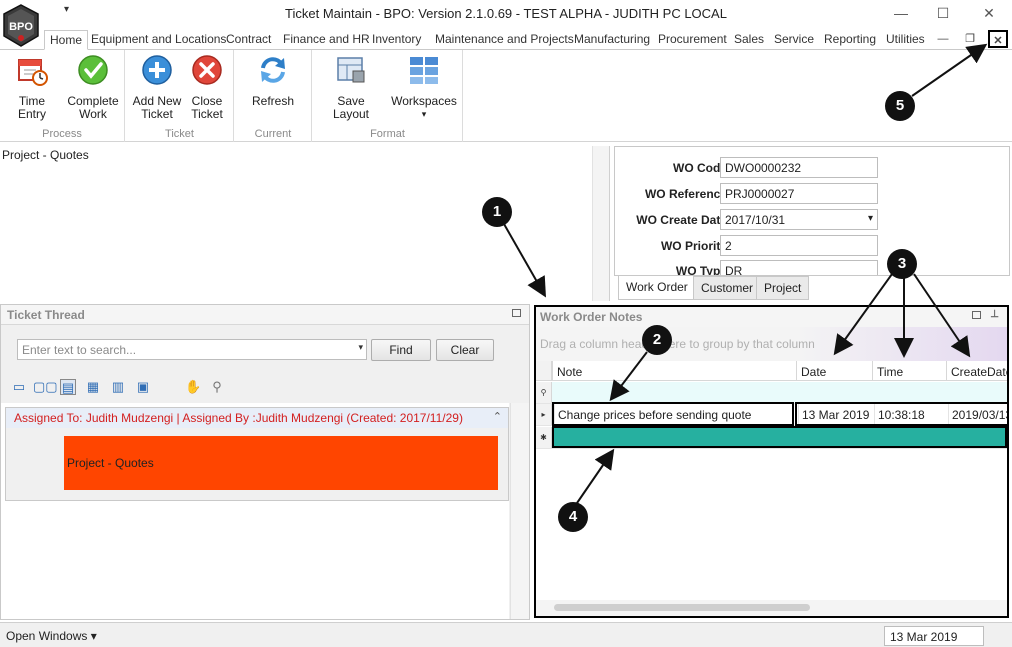  What do you see at coordinates (93, 387) in the screenshot?
I see `grid-view-icon: ▦` at bounding box center [93, 387].